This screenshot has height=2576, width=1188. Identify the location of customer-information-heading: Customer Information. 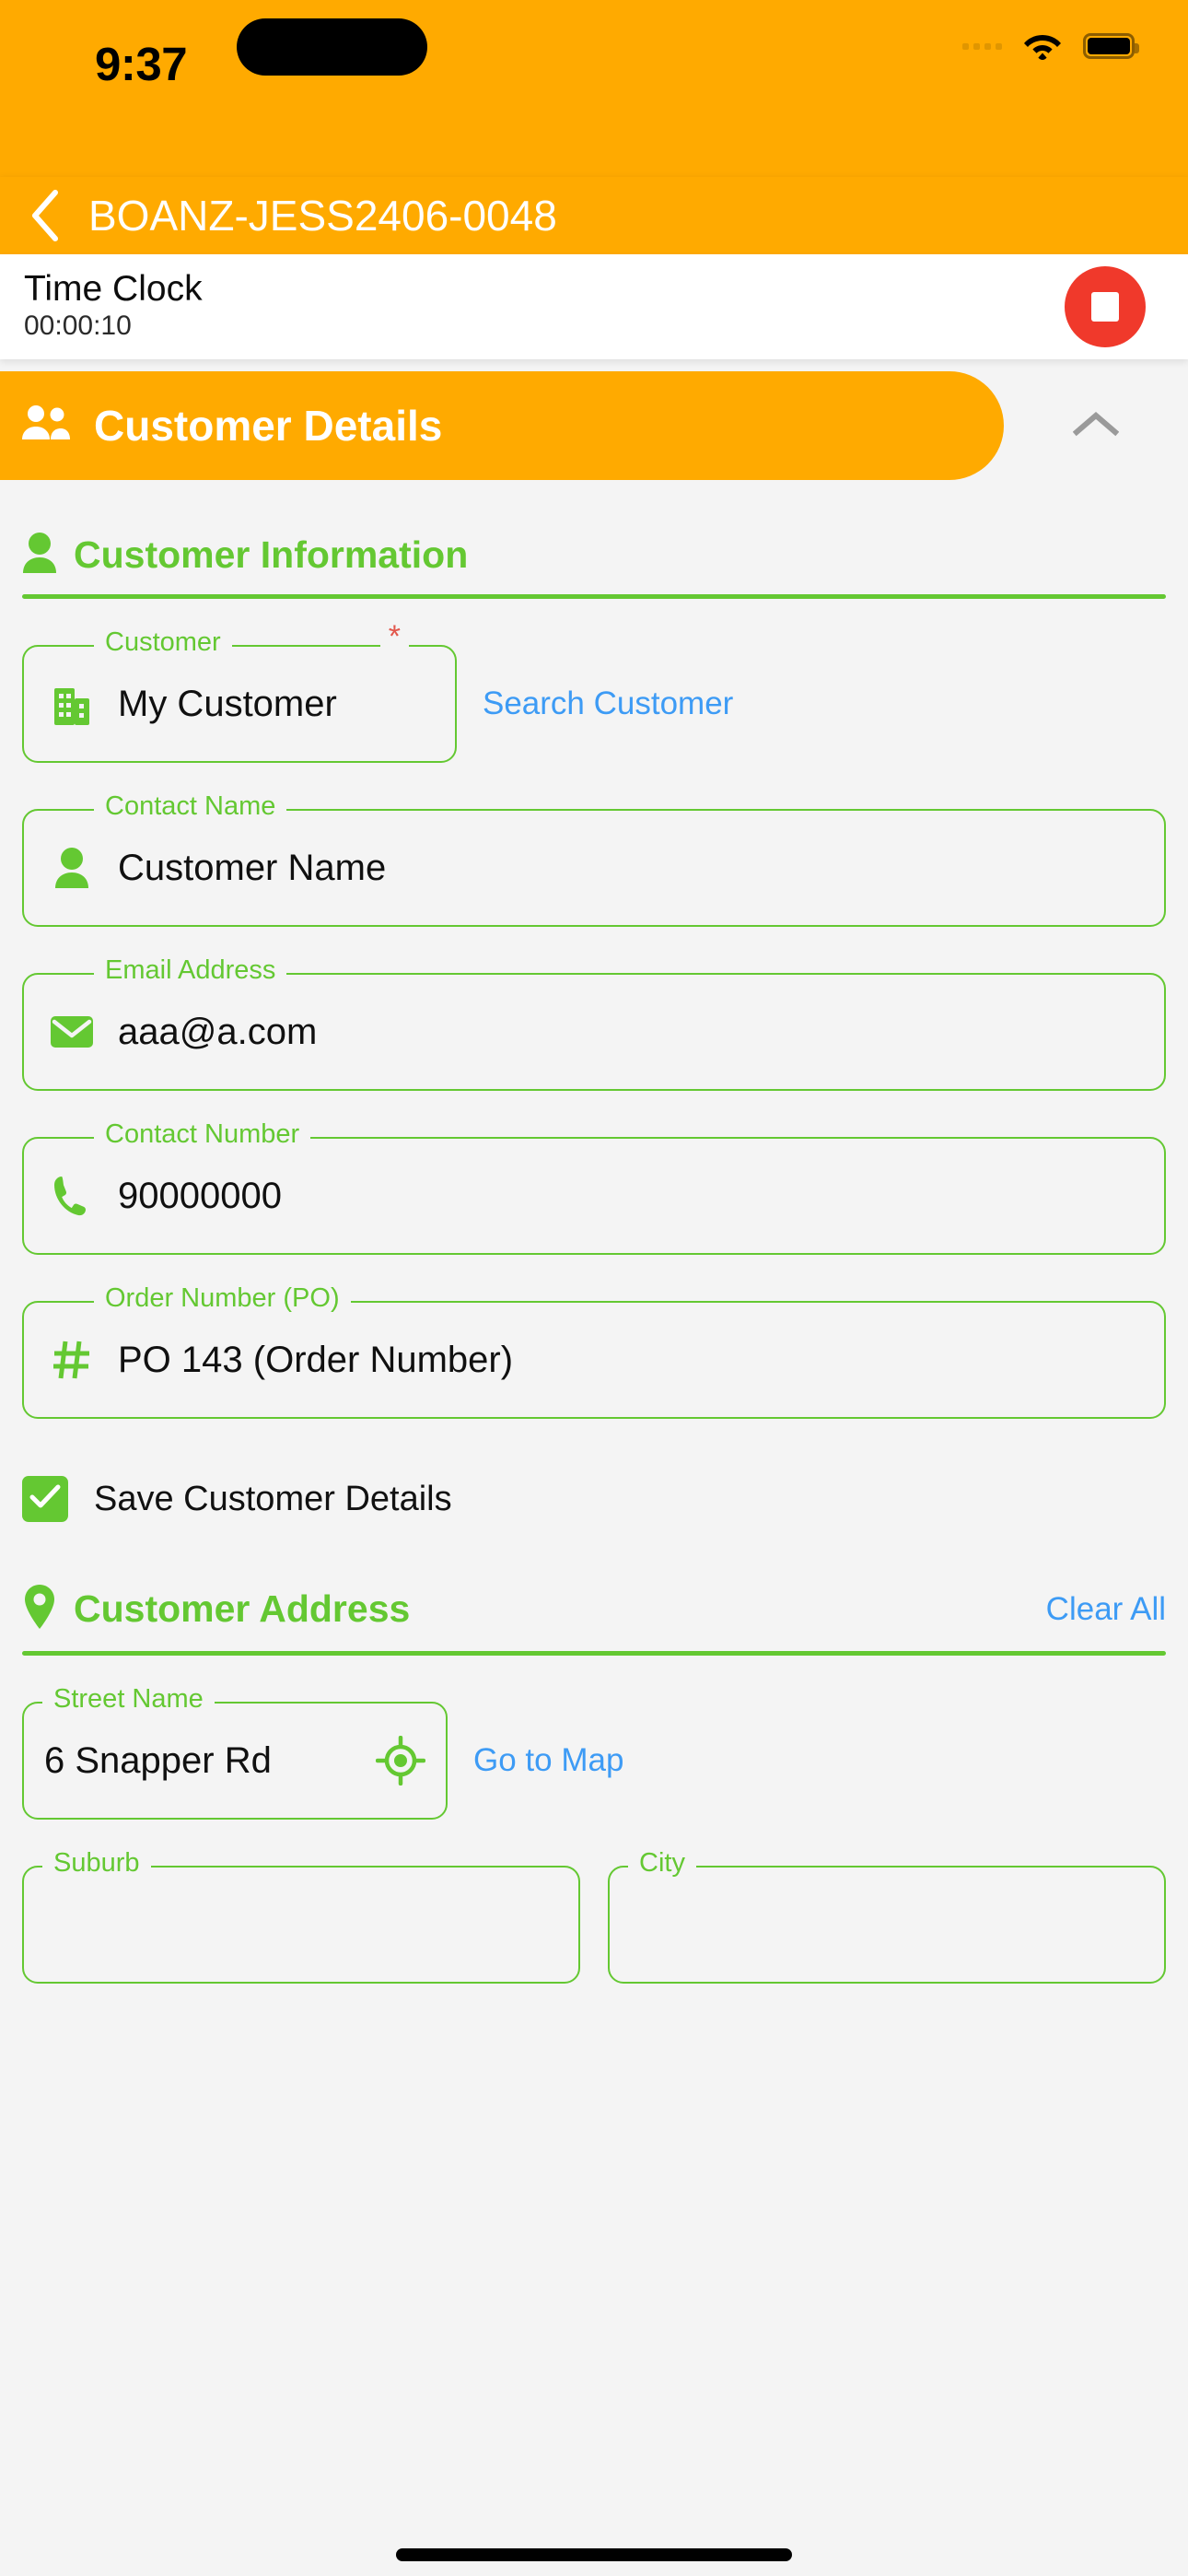
(271, 554).